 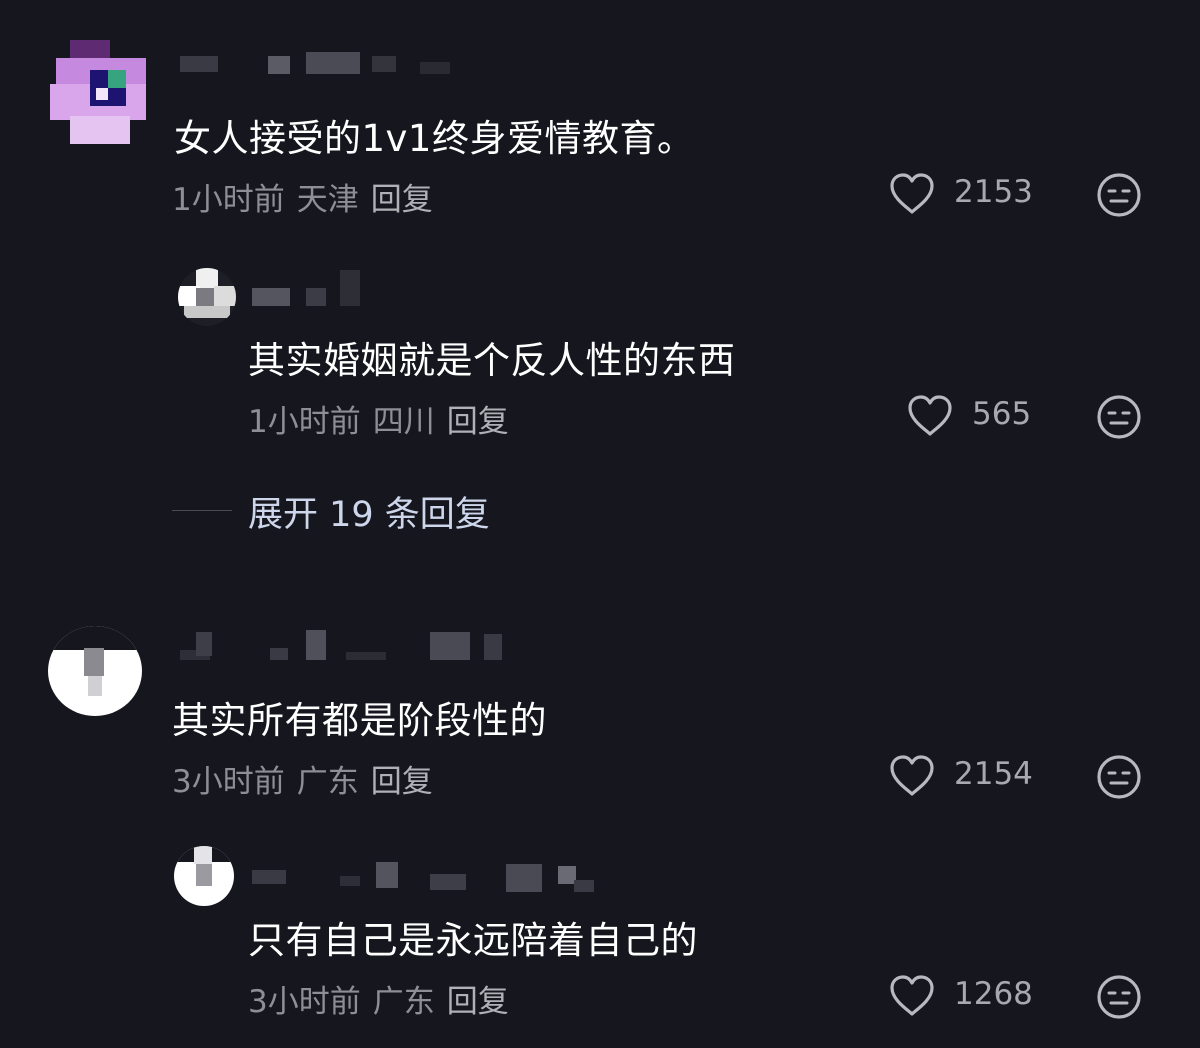 I want to click on comment-location: 广东, so click(x=327, y=782).